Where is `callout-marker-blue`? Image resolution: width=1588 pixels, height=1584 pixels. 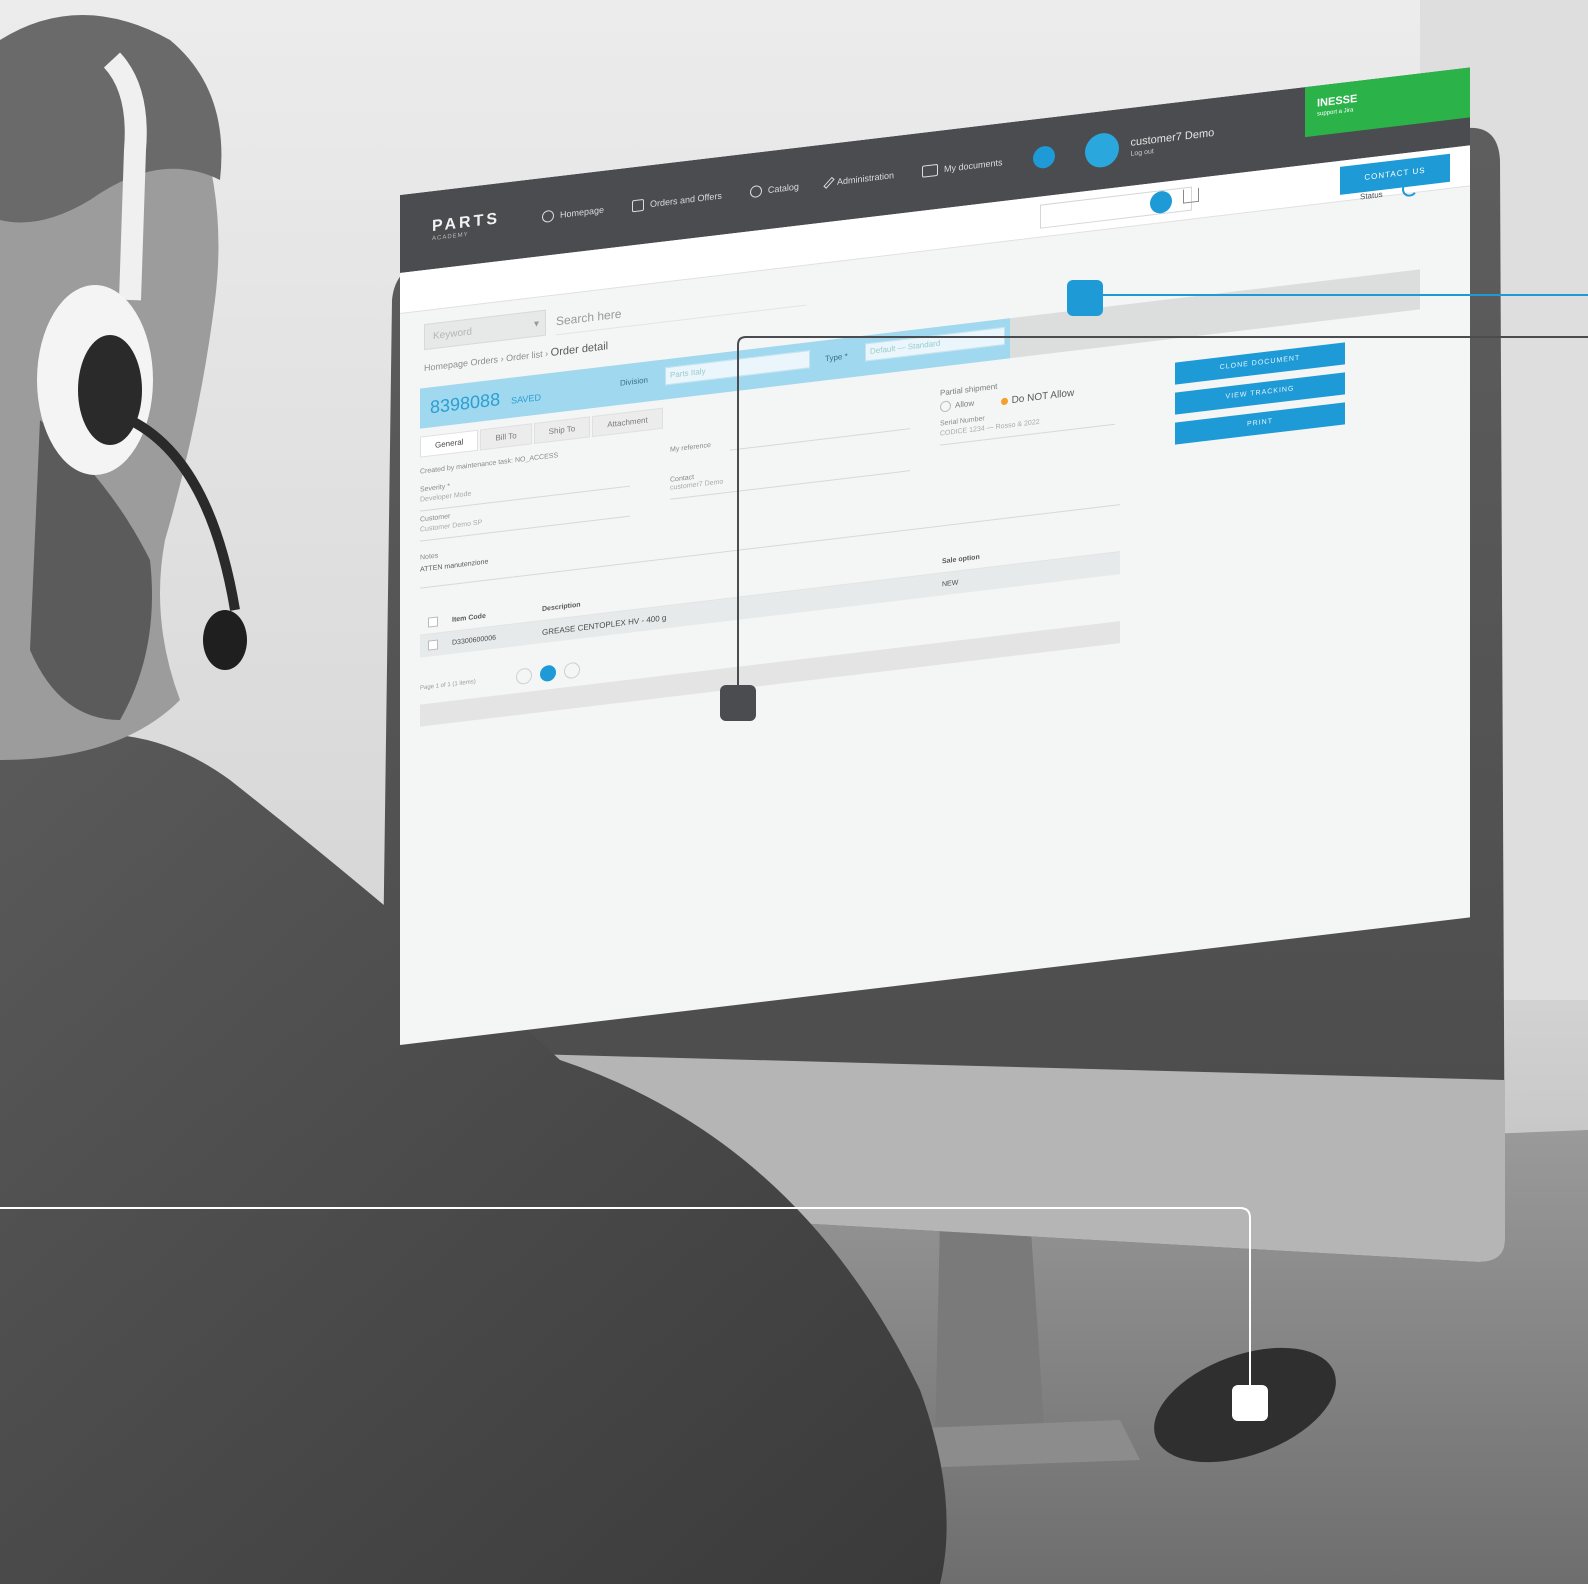
callout-marker-blue is located at coordinates (1085, 298).